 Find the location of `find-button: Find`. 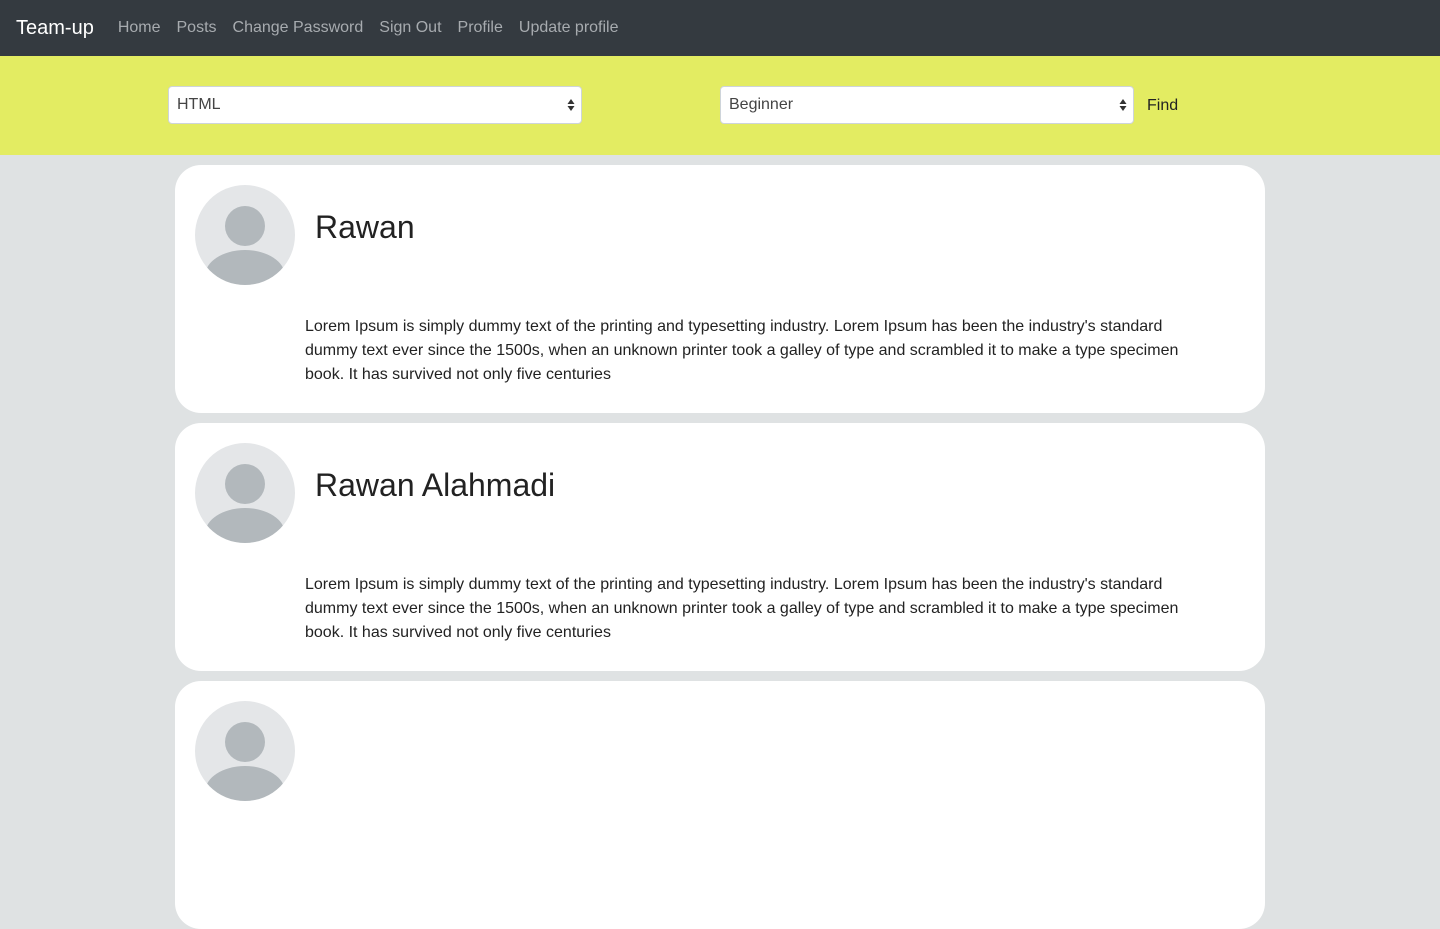

find-button: Find is located at coordinates (1162, 106).